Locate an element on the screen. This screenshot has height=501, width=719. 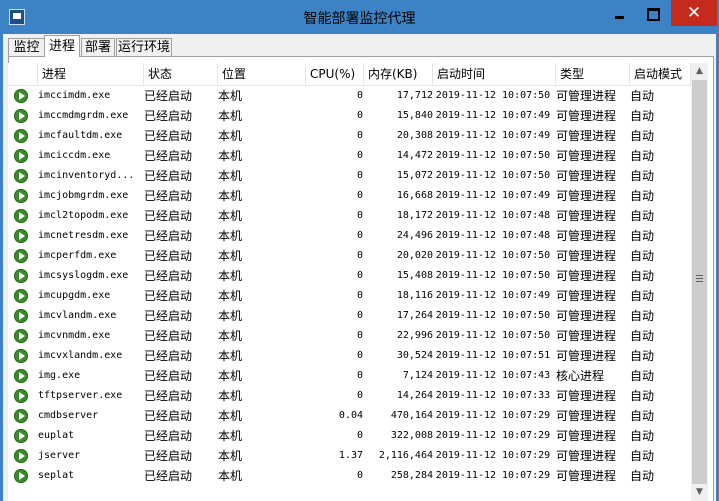
tab-deploy: 部署 is located at coordinates (98, 47).